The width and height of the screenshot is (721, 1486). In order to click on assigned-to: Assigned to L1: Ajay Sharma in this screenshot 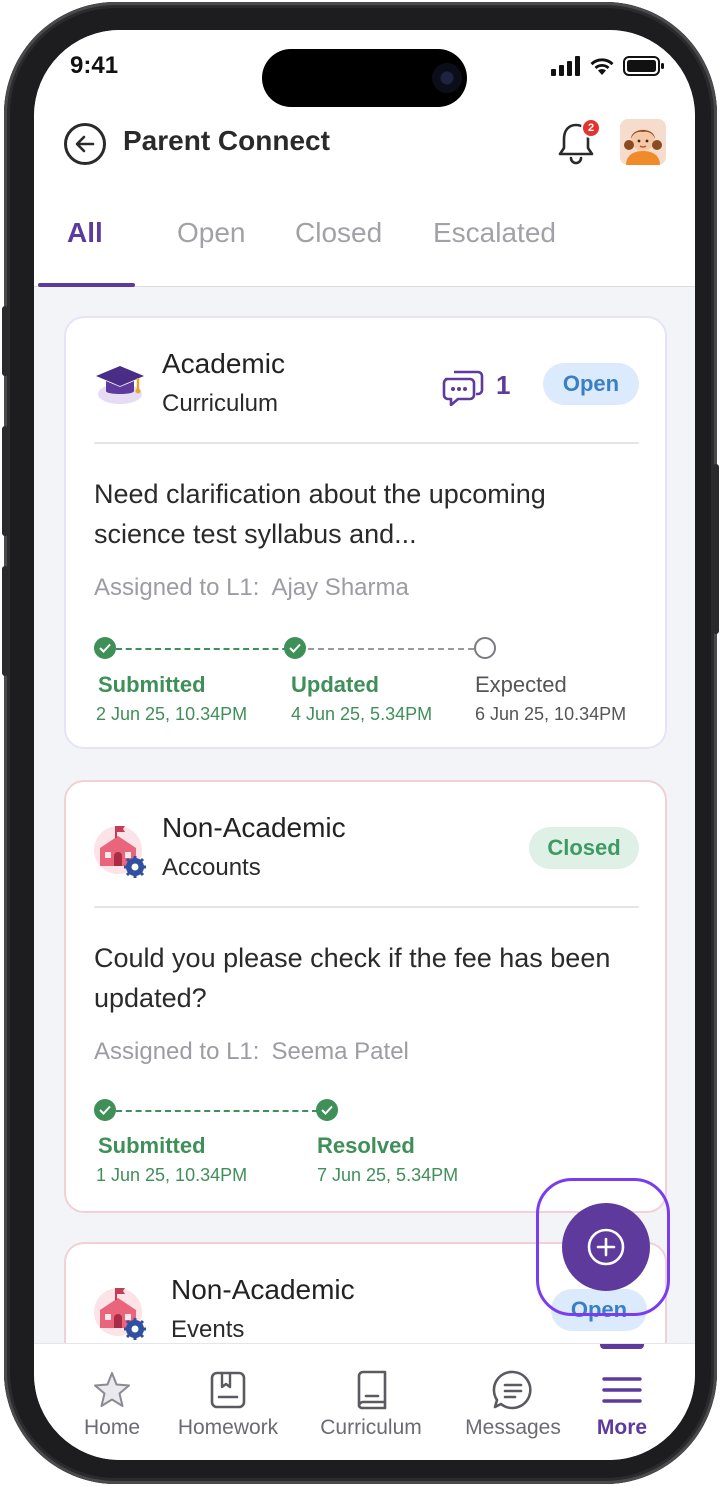, I will do `click(251, 588)`.